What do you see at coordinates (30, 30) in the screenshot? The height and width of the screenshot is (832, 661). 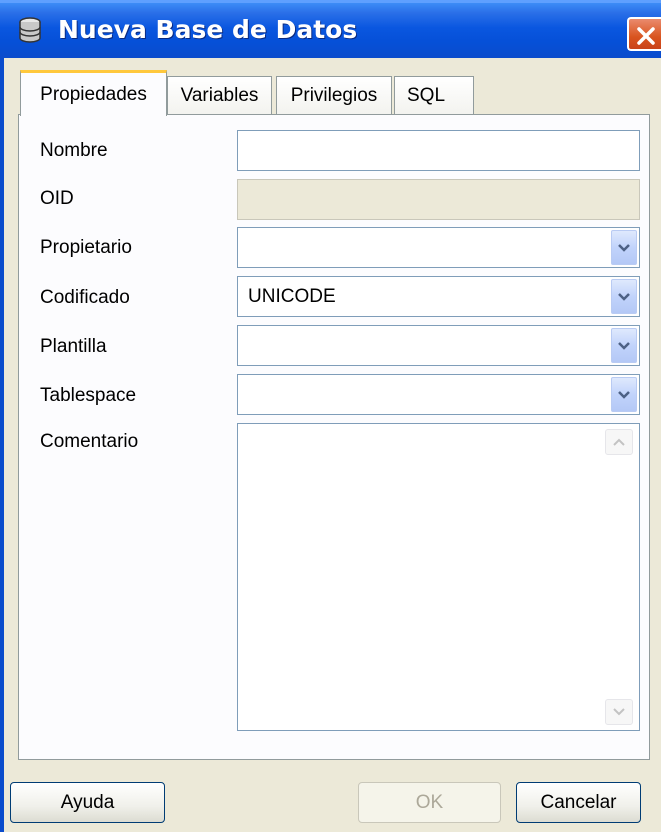 I see `database-icon` at bounding box center [30, 30].